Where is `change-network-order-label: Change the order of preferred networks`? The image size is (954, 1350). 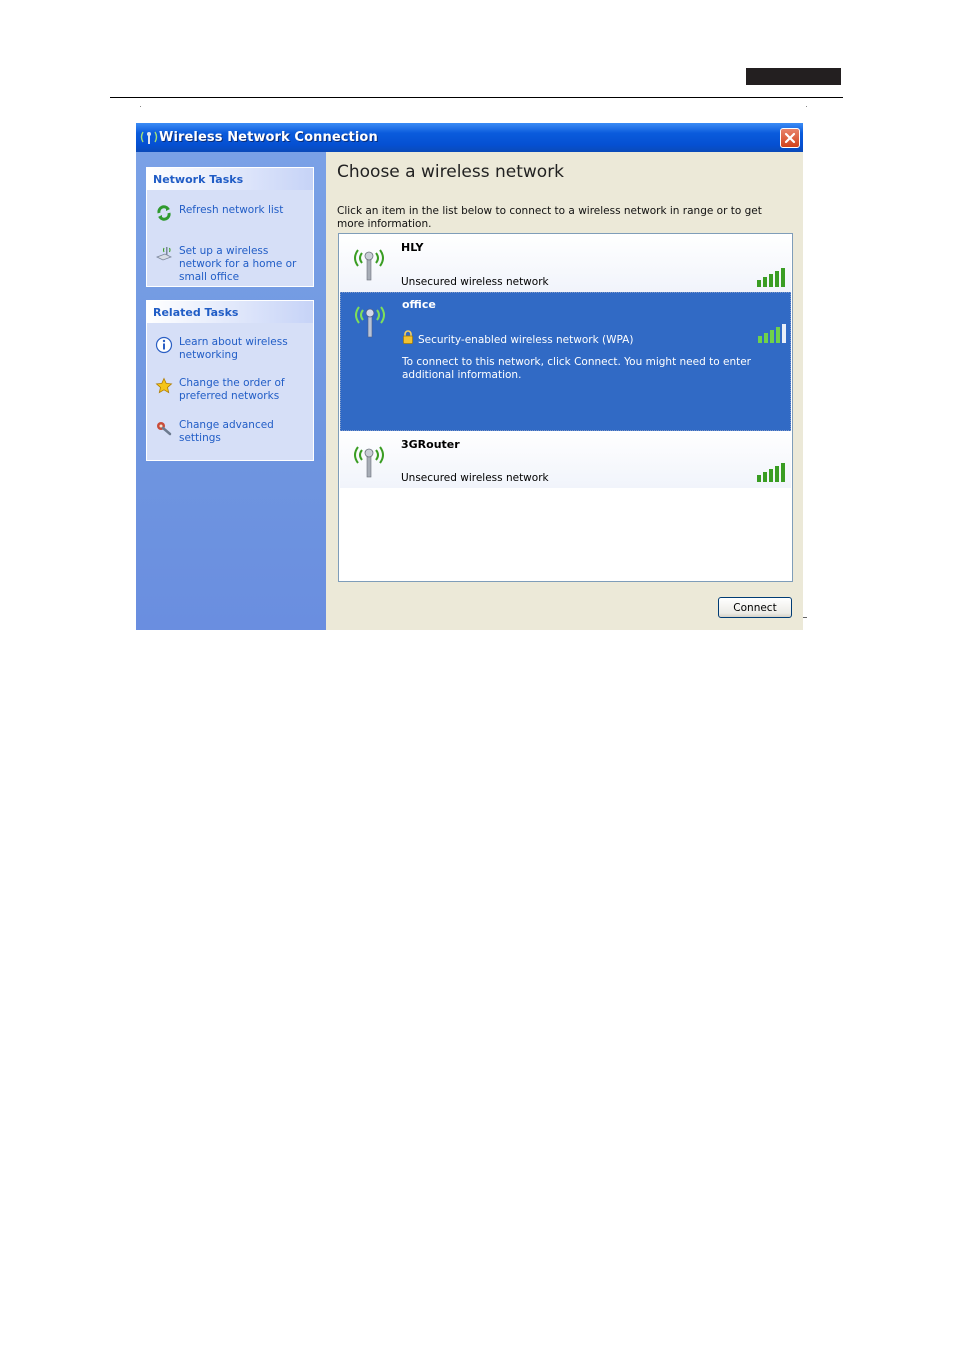 change-network-order-label: Change the order of preferred networks is located at coordinates (232, 389).